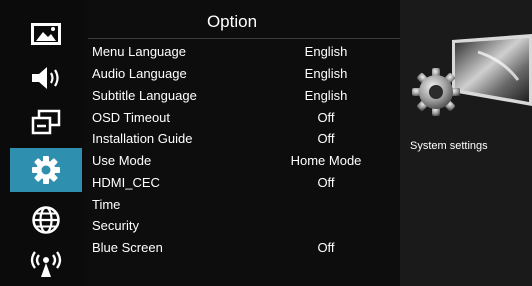 The image size is (532, 286). What do you see at coordinates (115, 225) in the screenshot?
I see `menu-item-label: Security` at bounding box center [115, 225].